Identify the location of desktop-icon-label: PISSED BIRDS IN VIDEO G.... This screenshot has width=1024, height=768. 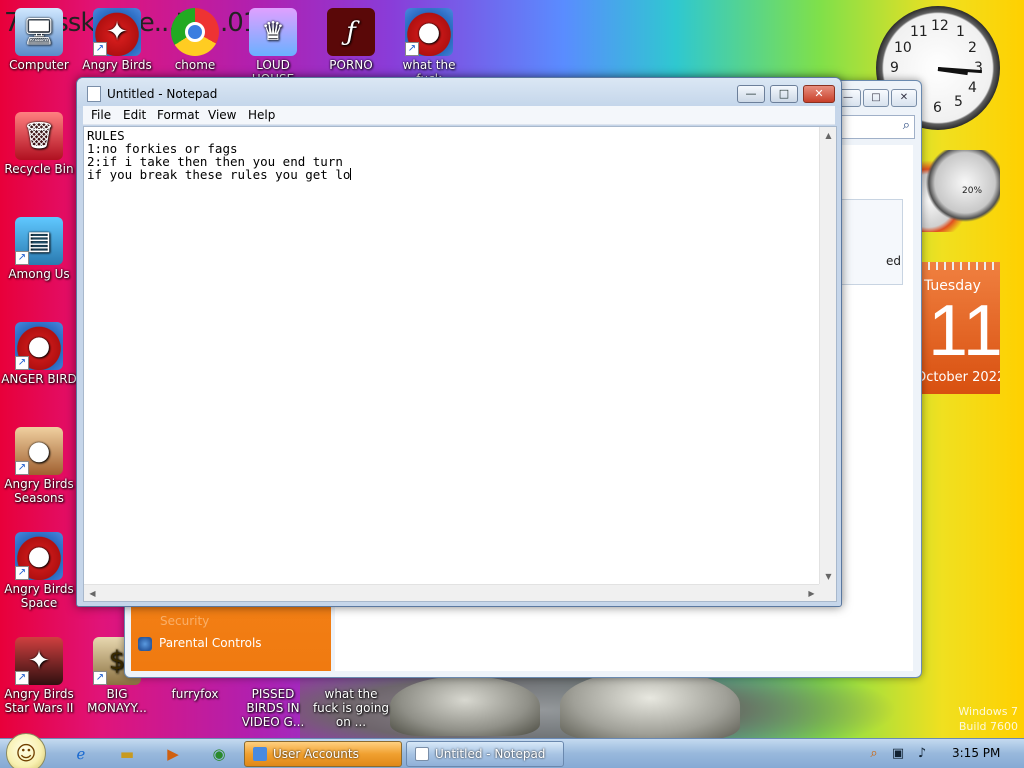
(273, 708).